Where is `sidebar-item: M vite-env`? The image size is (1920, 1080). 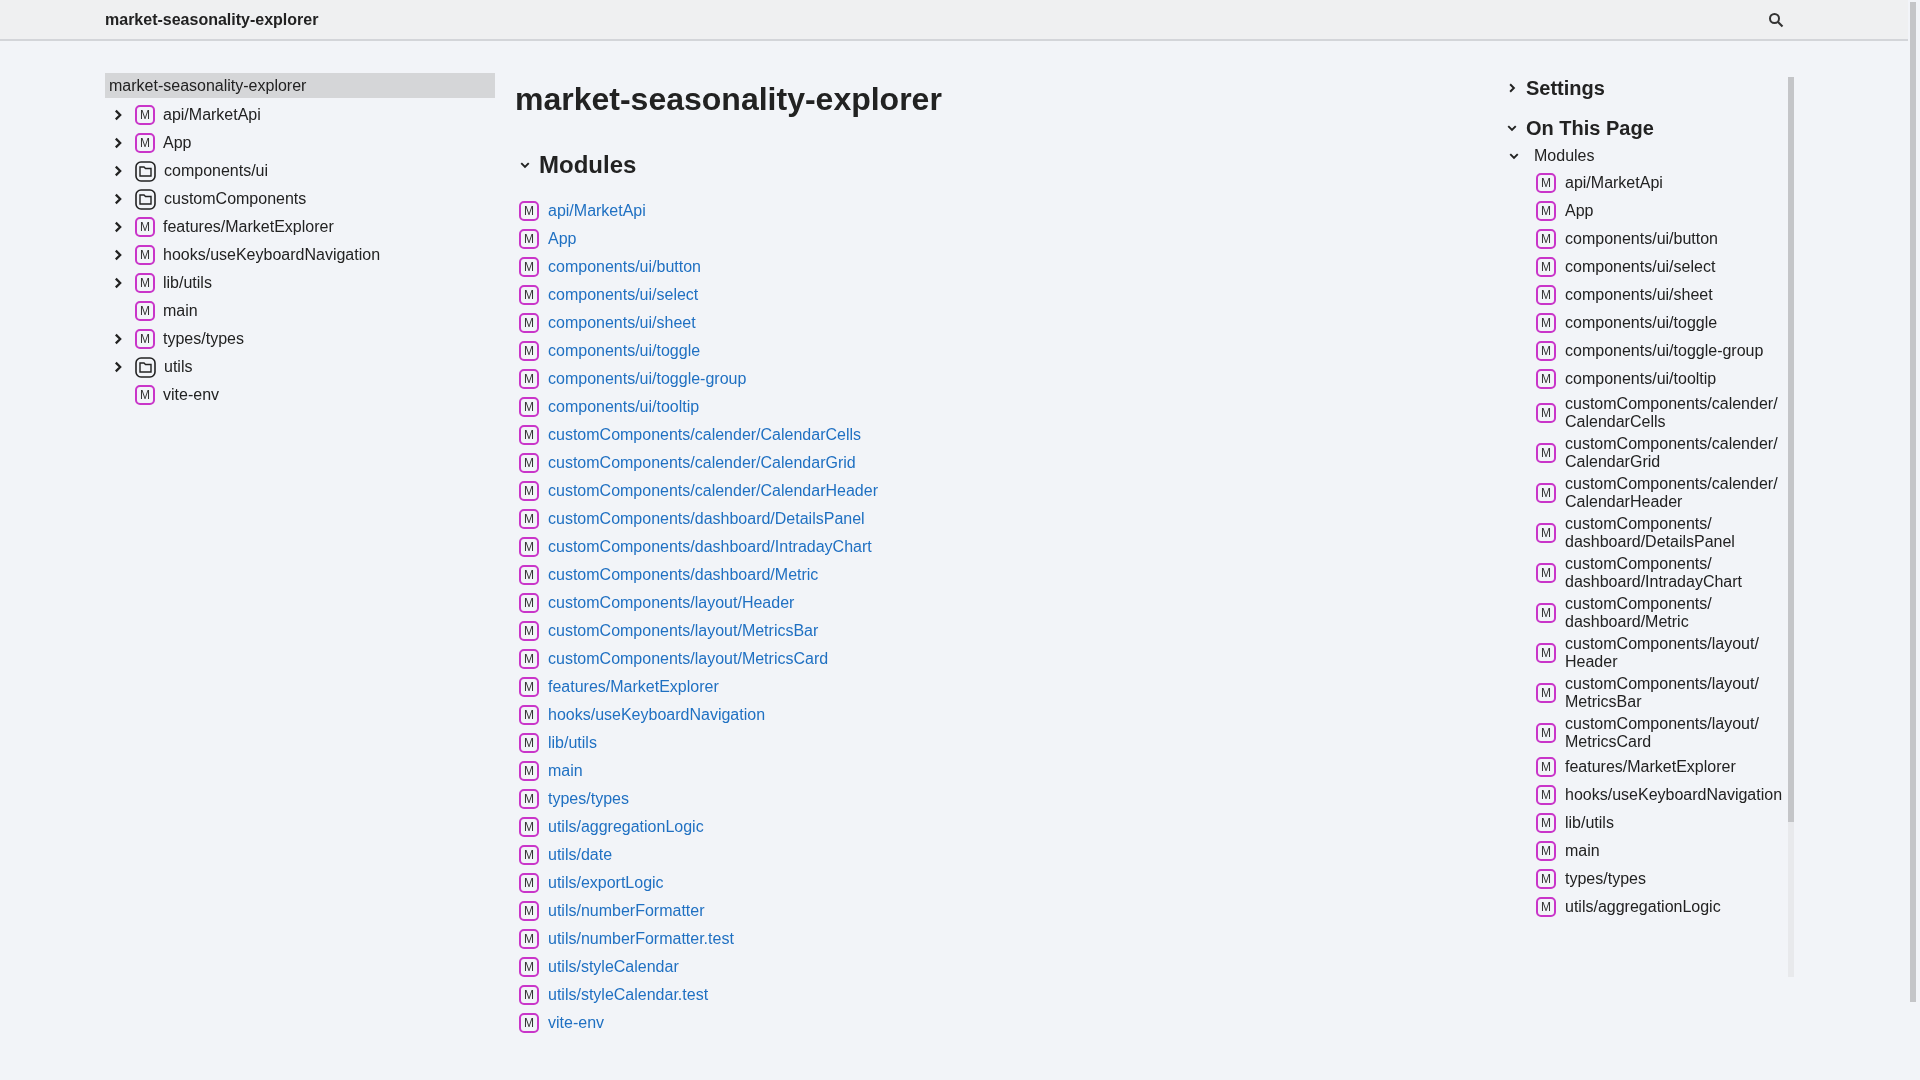
sidebar-item: M vite-env is located at coordinates (177, 395).